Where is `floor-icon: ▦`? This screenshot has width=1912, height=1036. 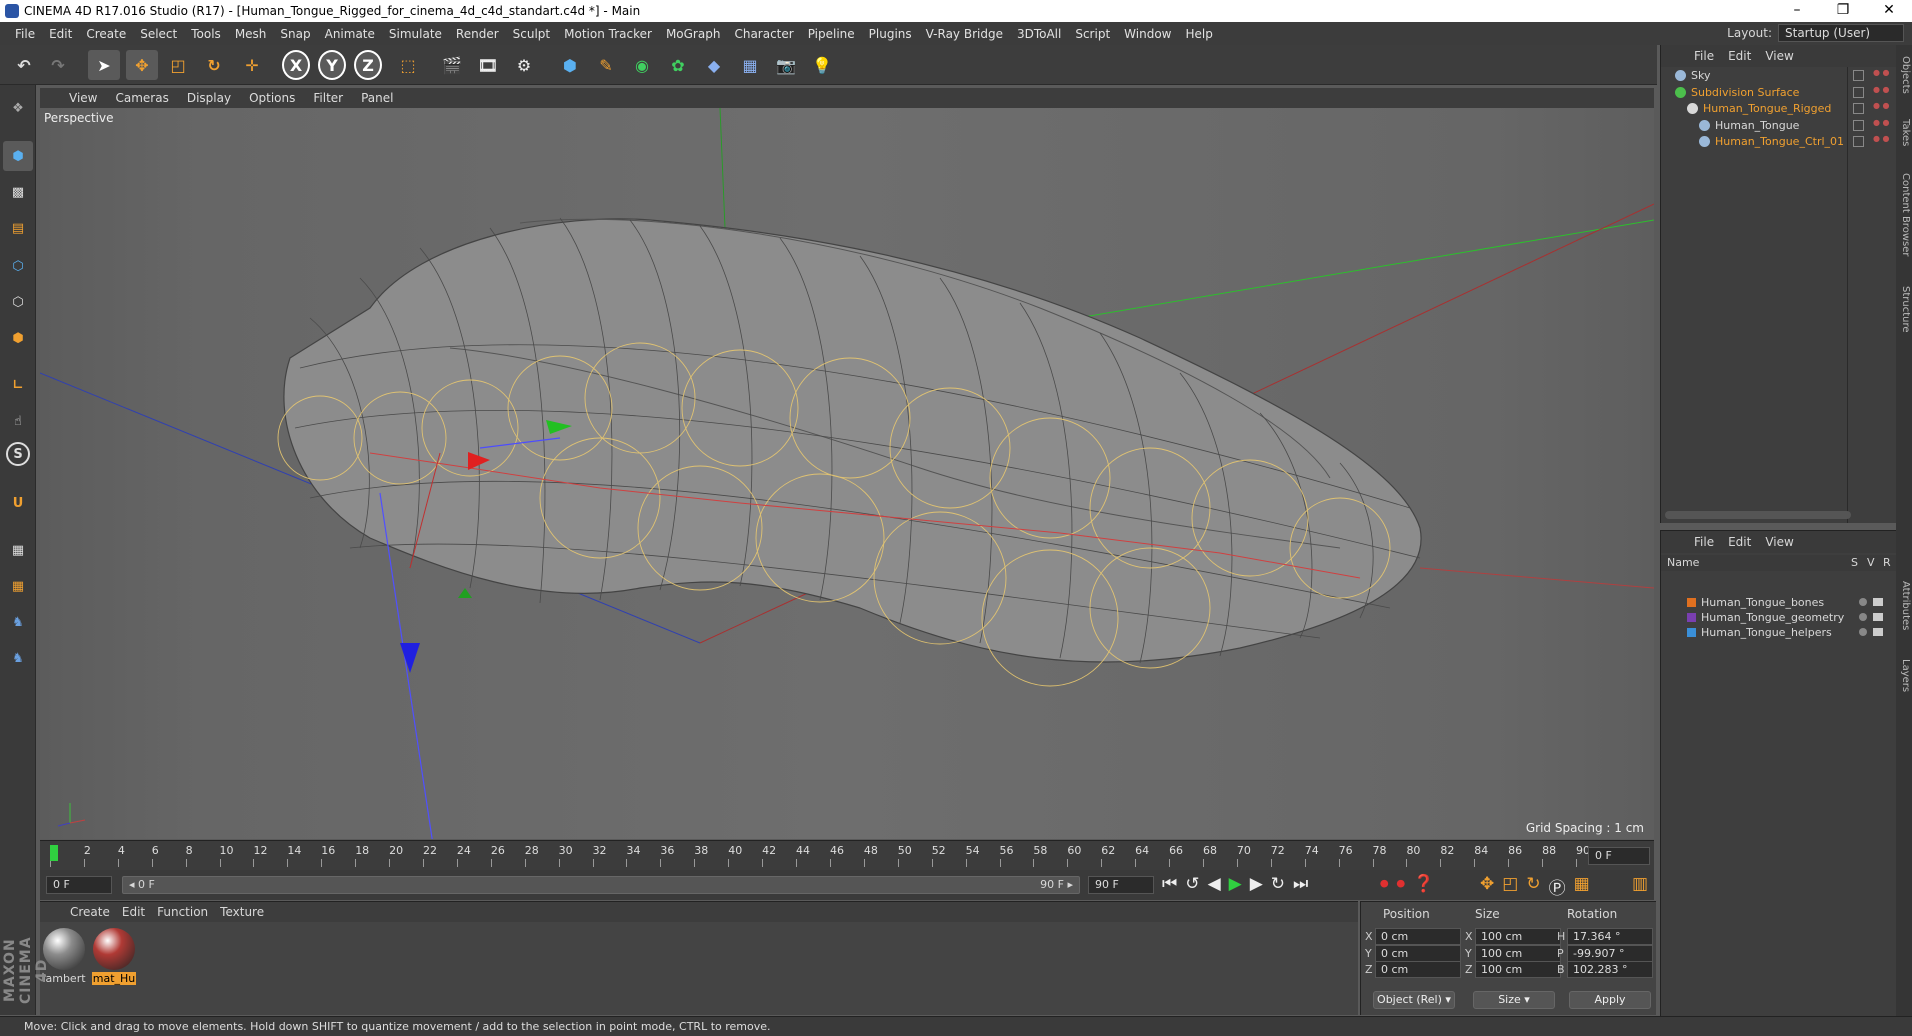 floor-icon: ▦ is located at coordinates (750, 65).